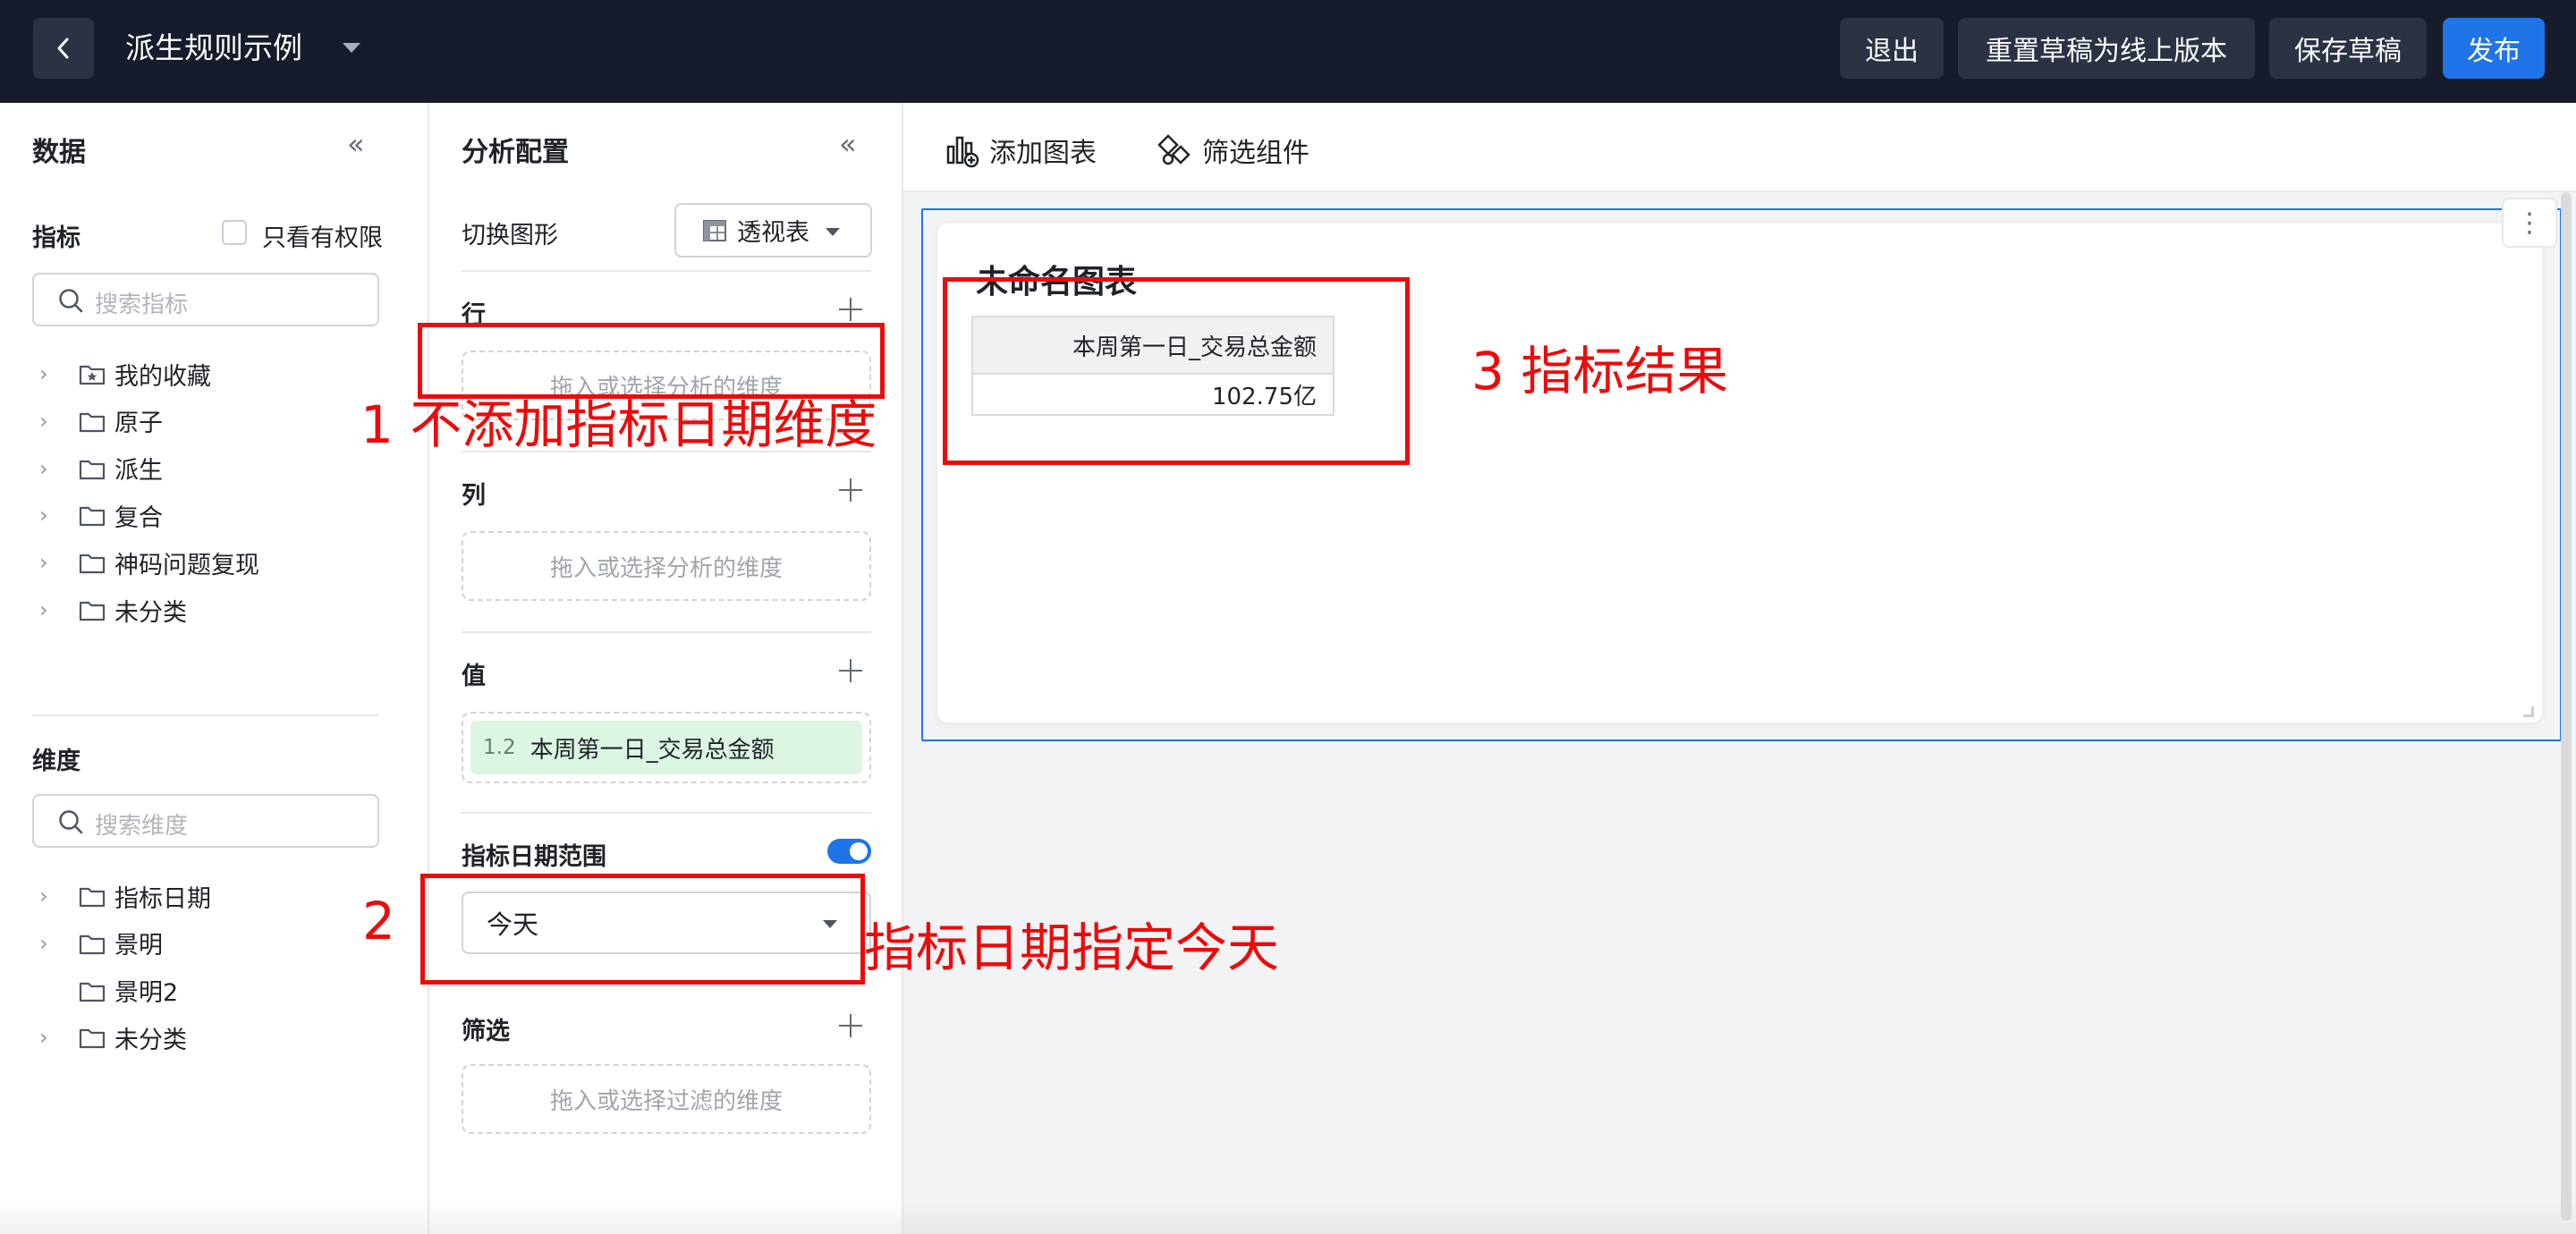 The width and height of the screenshot is (2576, 1234). What do you see at coordinates (486, 1031) in the screenshot?
I see `filters-label: 筛选` at bounding box center [486, 1031].